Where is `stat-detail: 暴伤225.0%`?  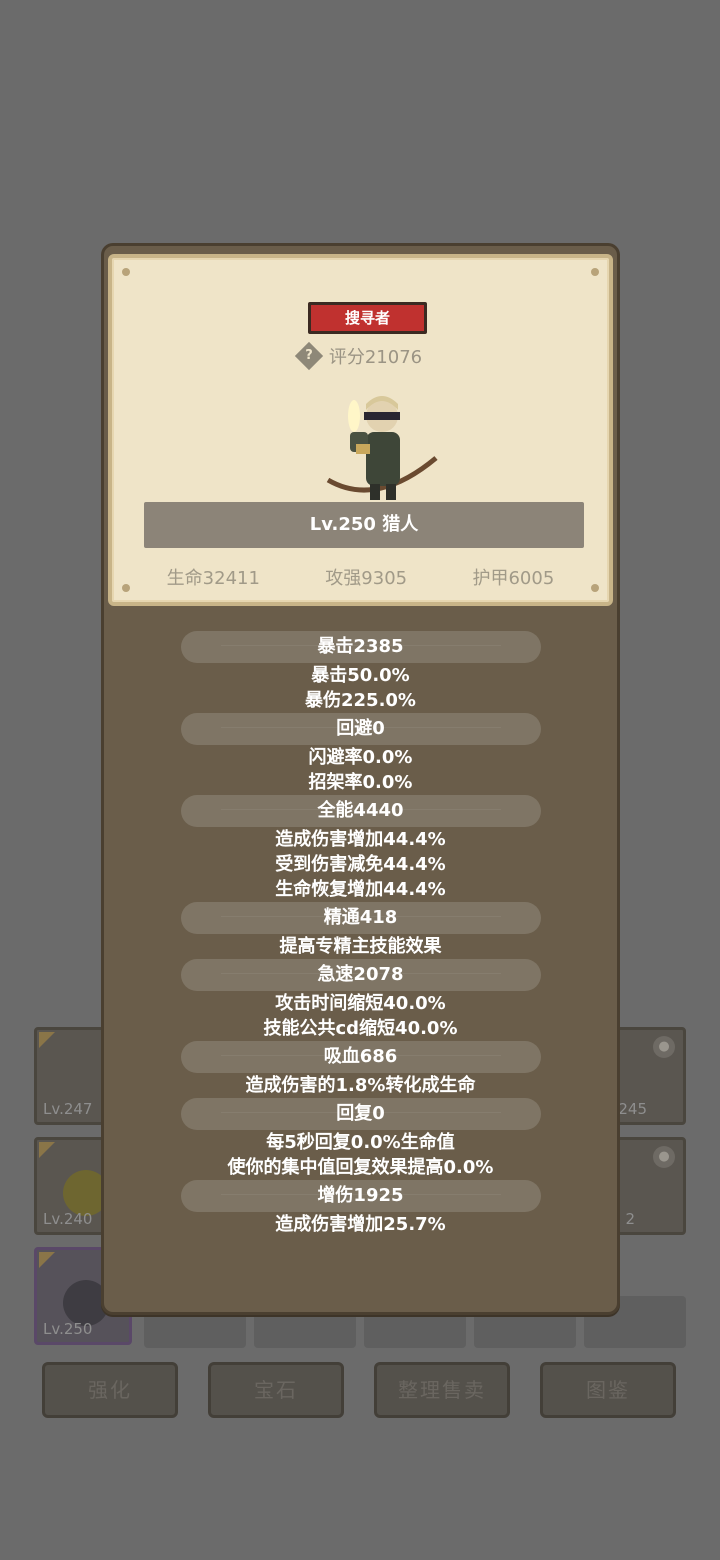 stat-detail: 暴伤225.0% is located at coordinates (360, 700).